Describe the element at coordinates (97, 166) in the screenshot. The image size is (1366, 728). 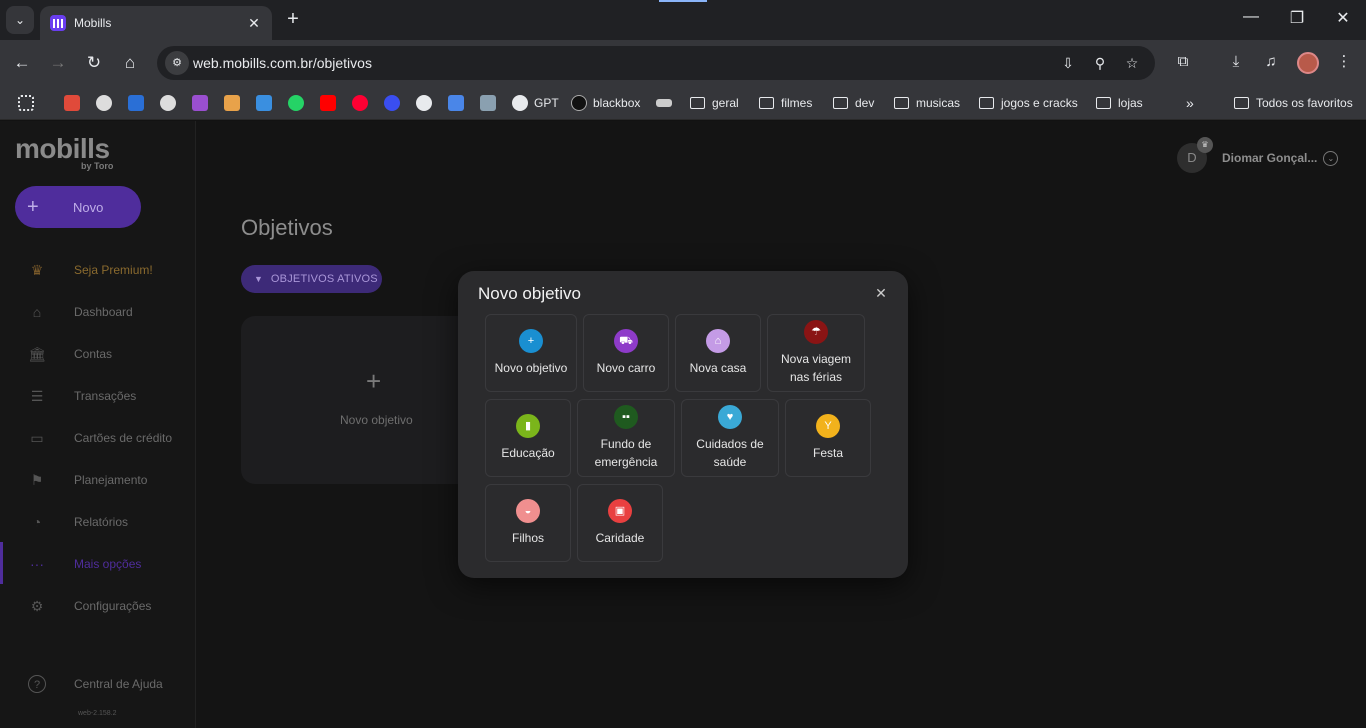
I see `logo-subtitle: by Toro` at that location.